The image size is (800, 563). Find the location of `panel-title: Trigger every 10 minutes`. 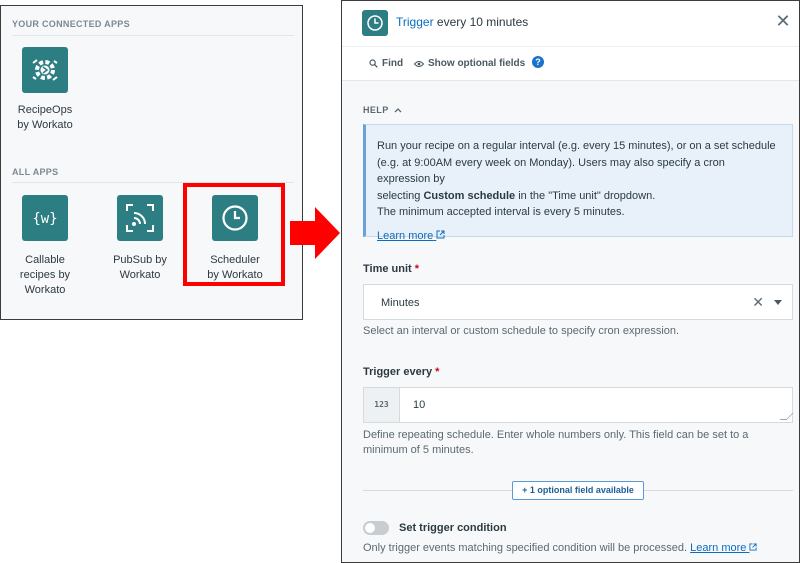

panel-title: Trigger every 10 minutes is located at coordinates (462, 22).